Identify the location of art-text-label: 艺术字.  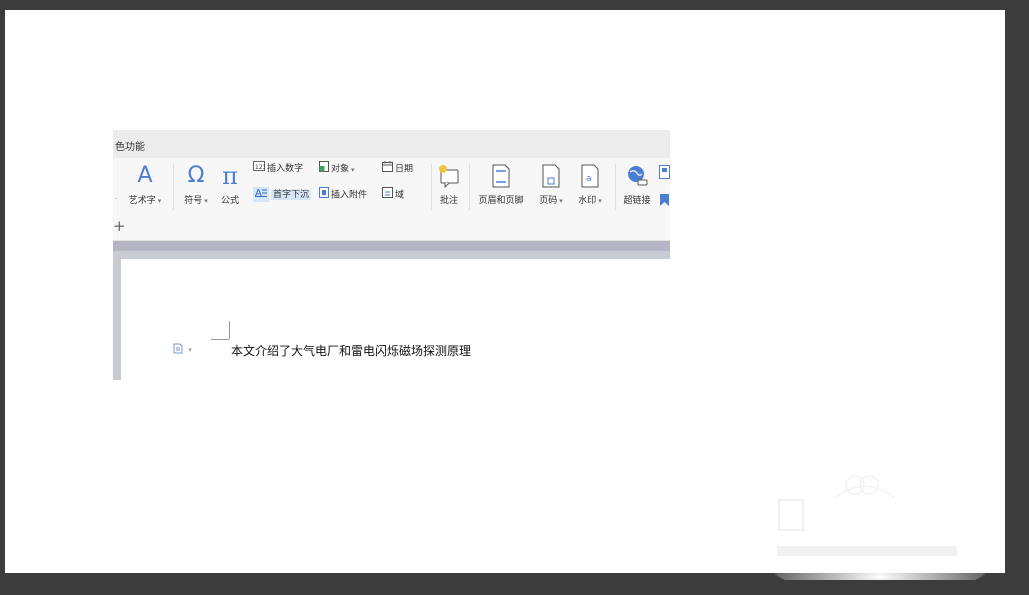
(142, 201).